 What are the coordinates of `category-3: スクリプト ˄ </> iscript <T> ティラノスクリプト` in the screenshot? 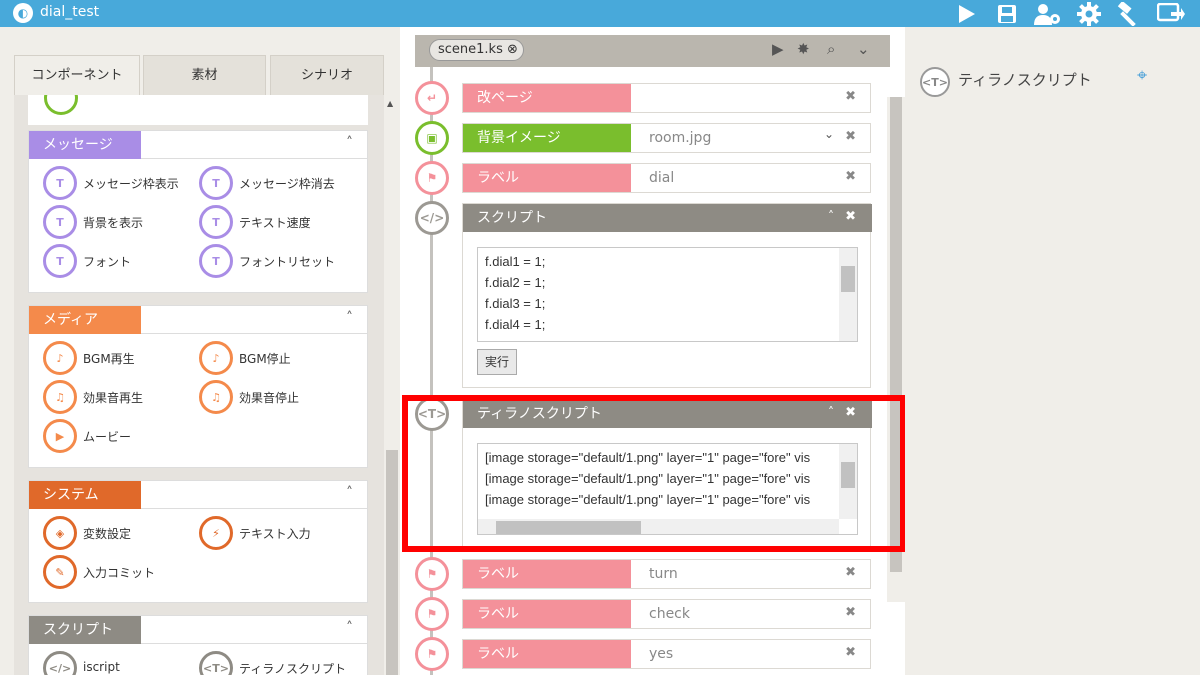 It's located at (198, 645).